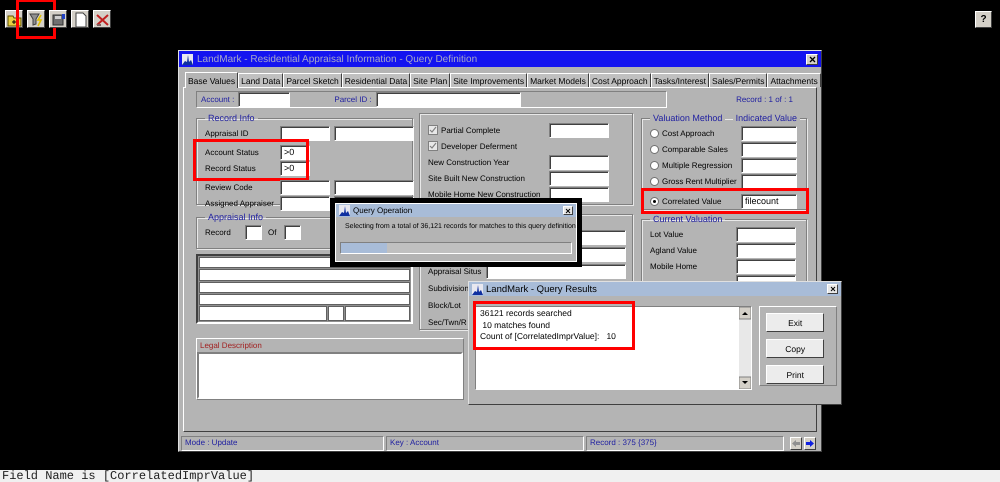 The image size is (1000, 482). Describe the element at coordinates (766, 118) in the screenshot. I see `column-title: Indicated Value` at that location.